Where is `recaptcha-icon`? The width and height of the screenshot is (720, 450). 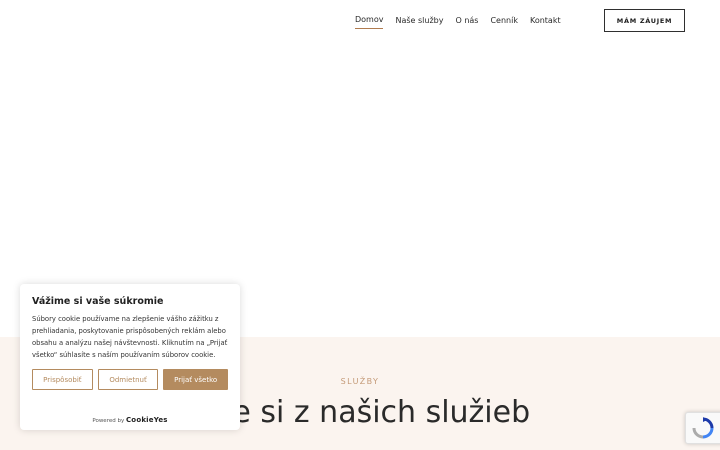 recaptcha-icon is located at coordinates (703, 428).